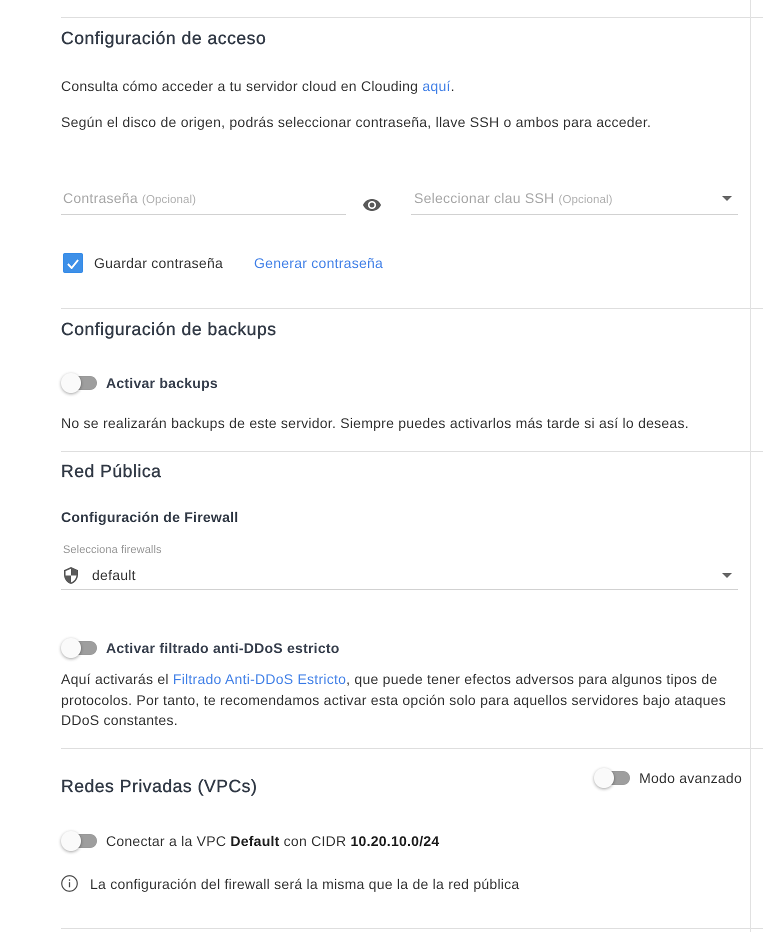 The height and width of the screenshot is (932, 763). What do you see at coordinates (69, 883) in the screenshot?
I see `info-icon` at bounding box center [69, 883].